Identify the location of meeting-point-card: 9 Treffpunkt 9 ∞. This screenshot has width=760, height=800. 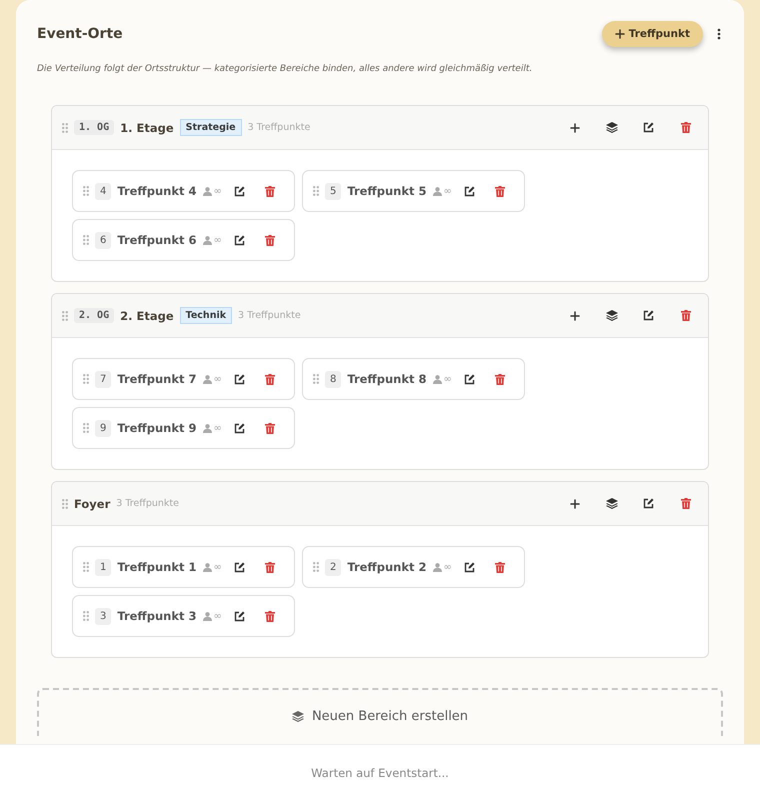
(183, 428).